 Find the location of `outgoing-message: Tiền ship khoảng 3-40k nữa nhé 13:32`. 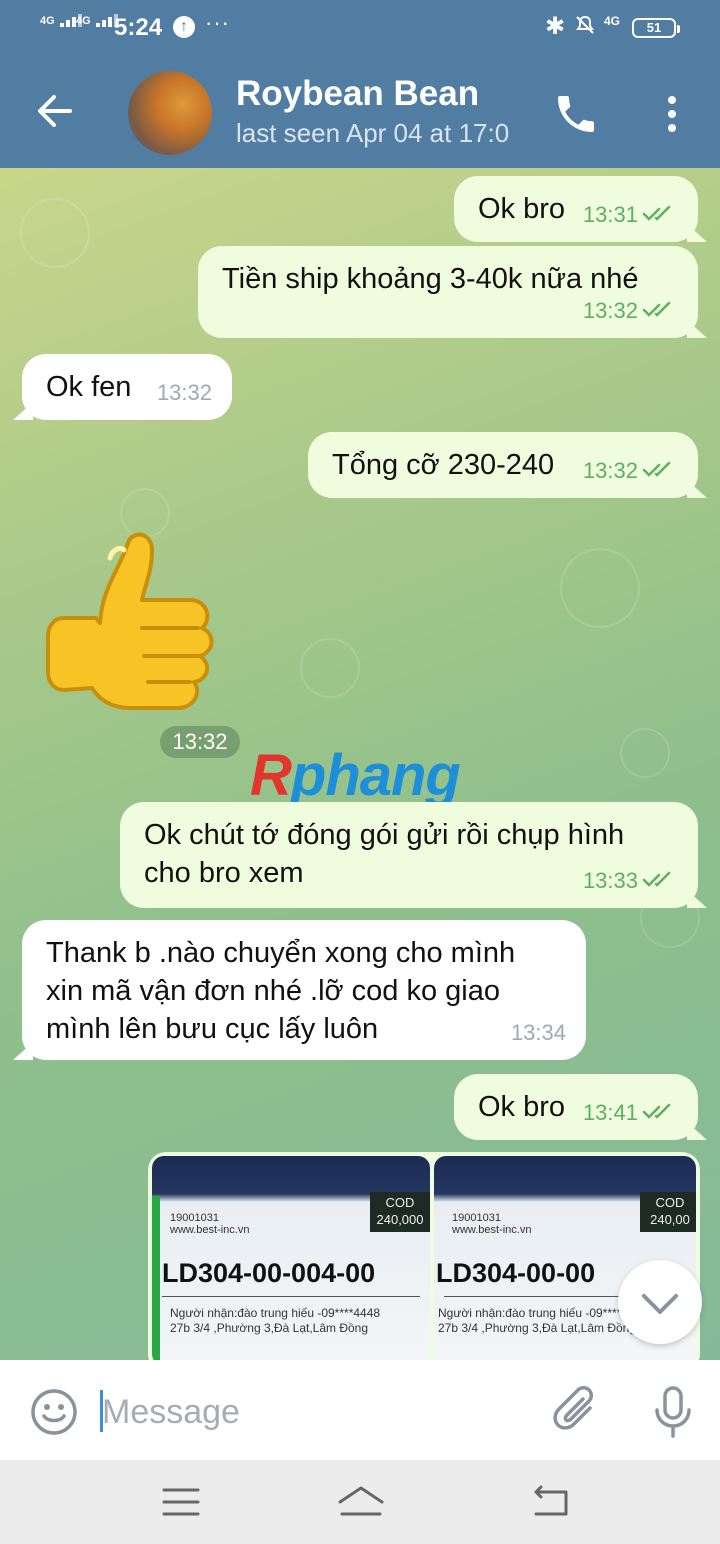

outgoing-message: Tiền ship khoảng 3-40k nữa nhé 13:32 is located at coordinates (448, 292).